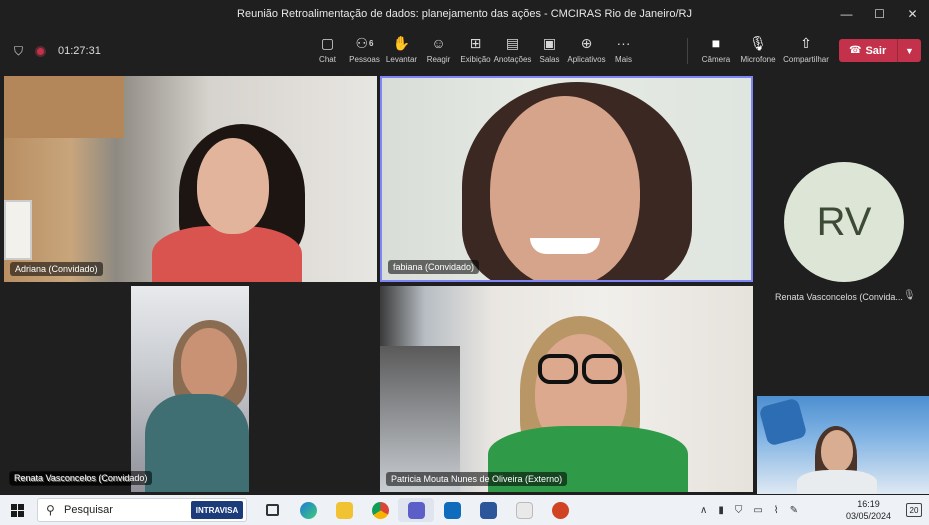 Image resolution: width=929 pixels, height=525 pixels. What do you see at coordinates (586, 42) in the screenshot?
I see `apps-icon: ⊕` at bounding box center [586, 42].